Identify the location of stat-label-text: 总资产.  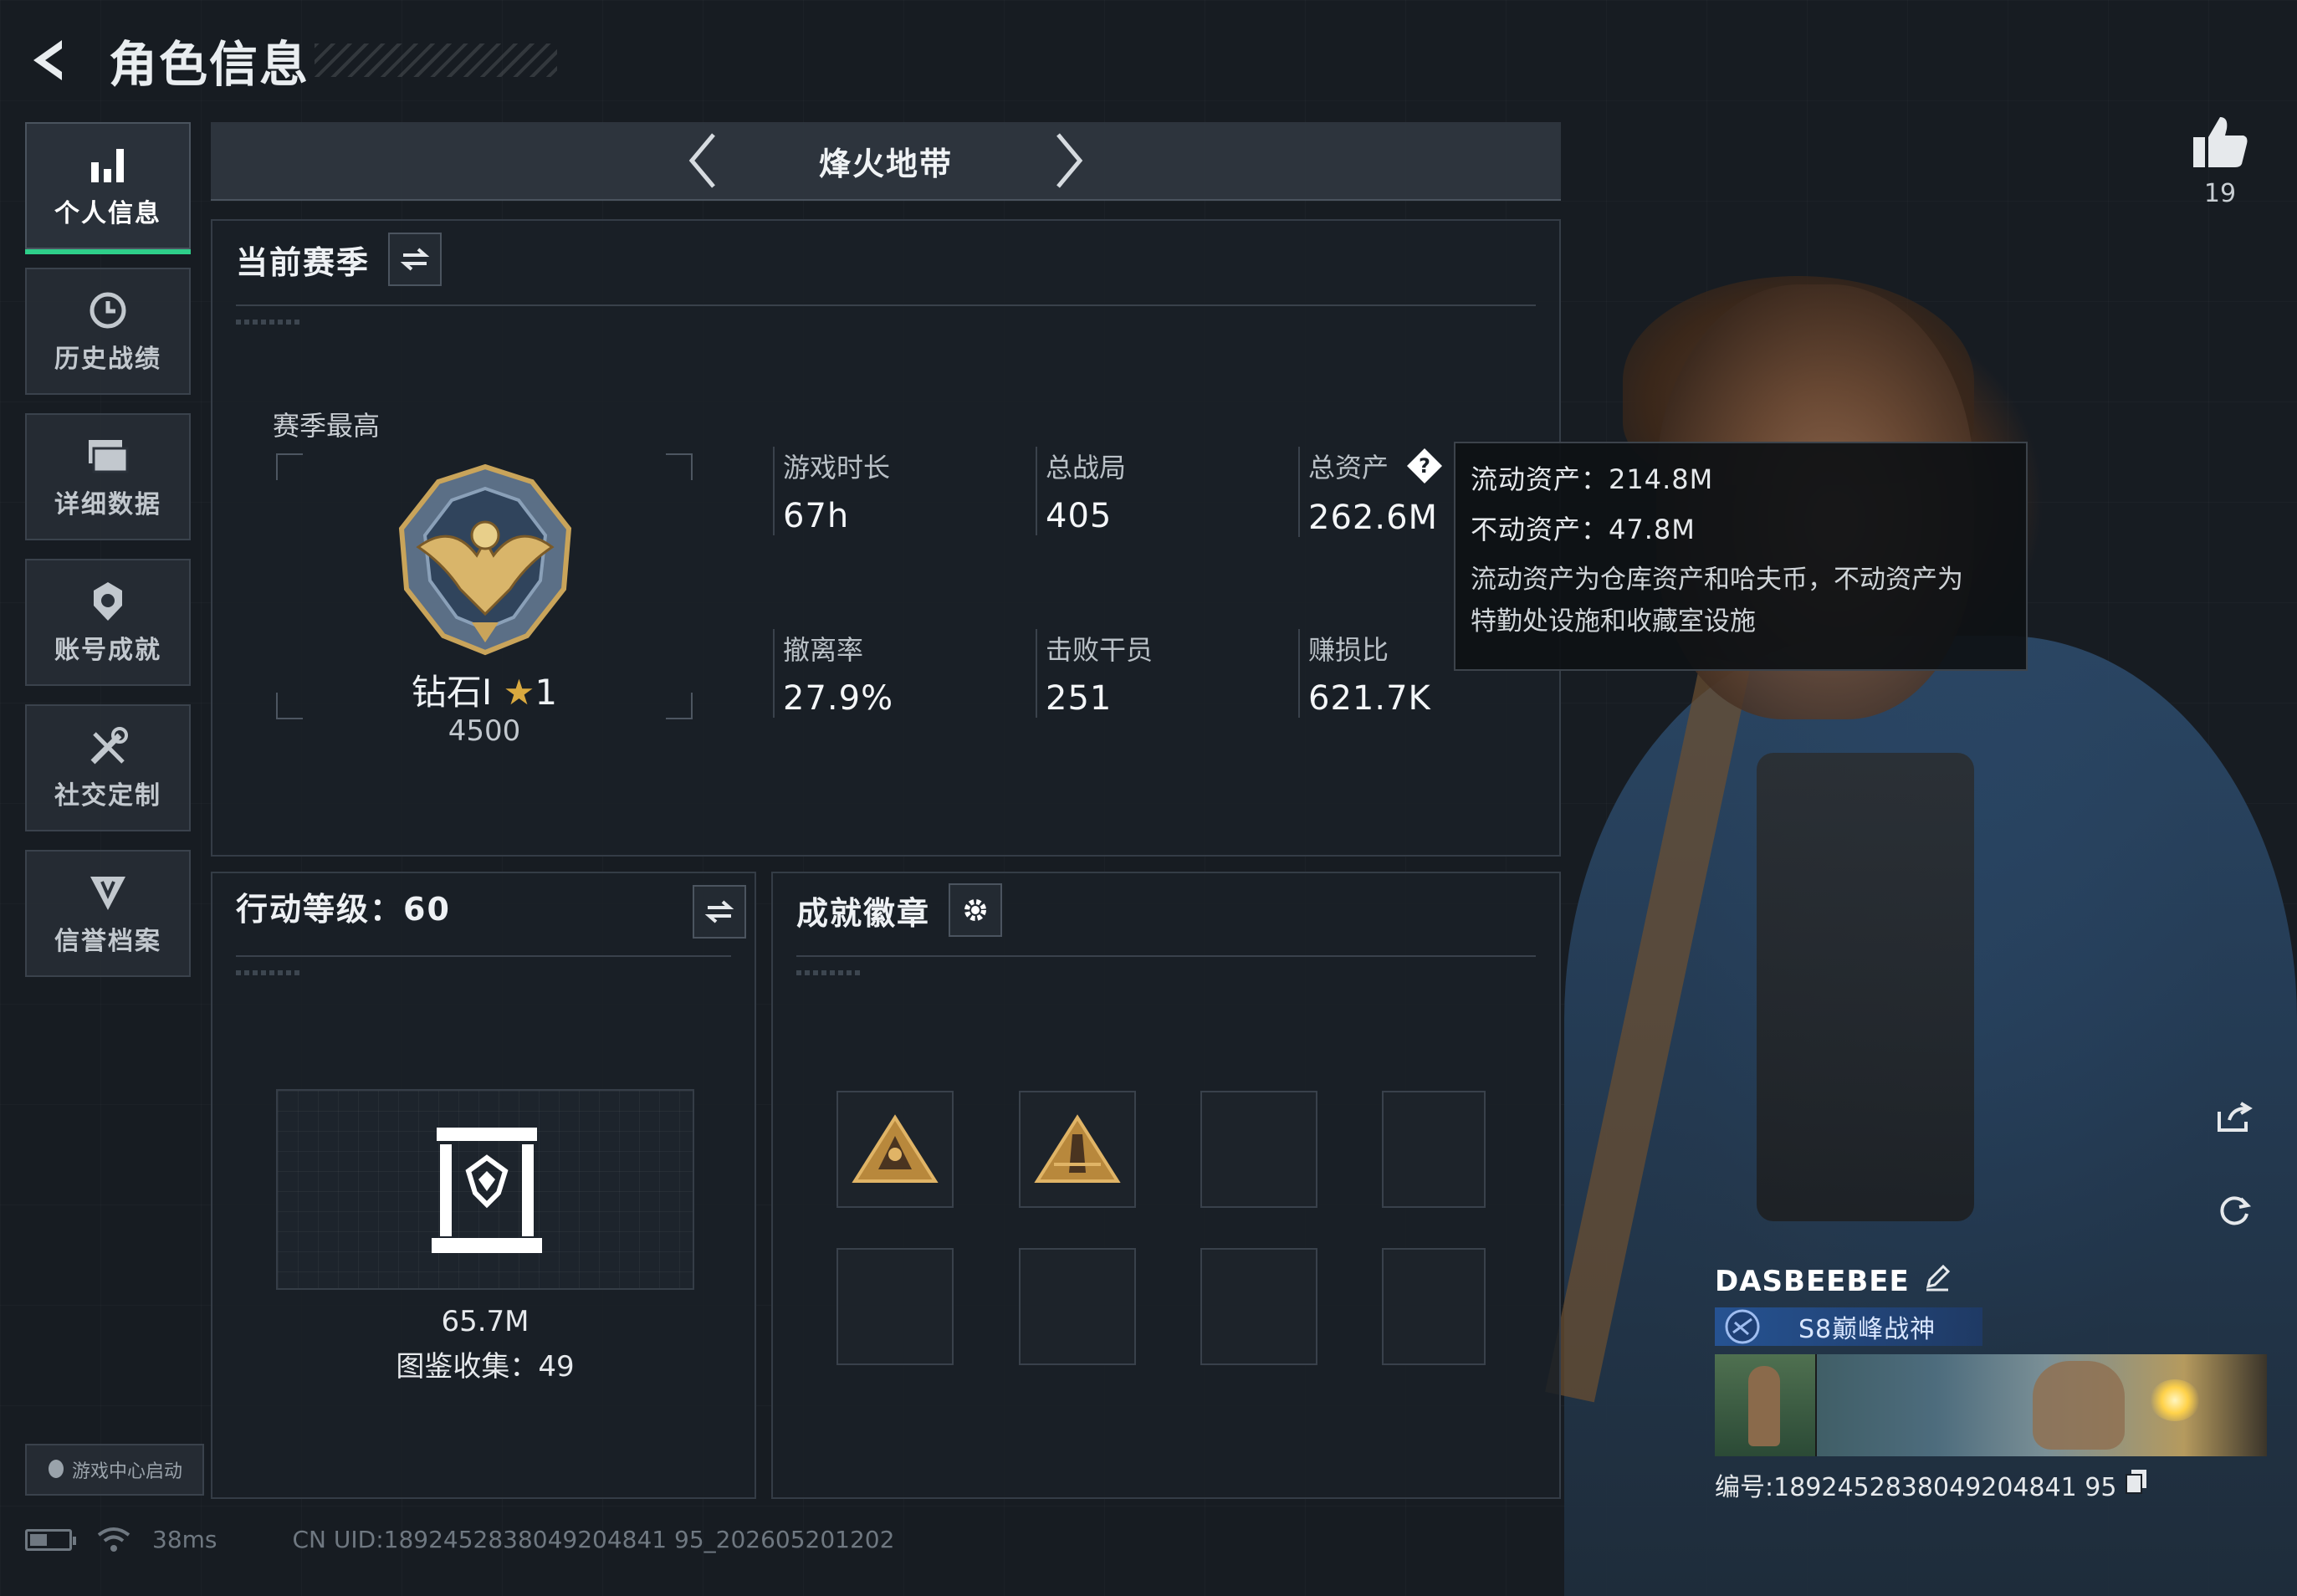
(1348, 467).